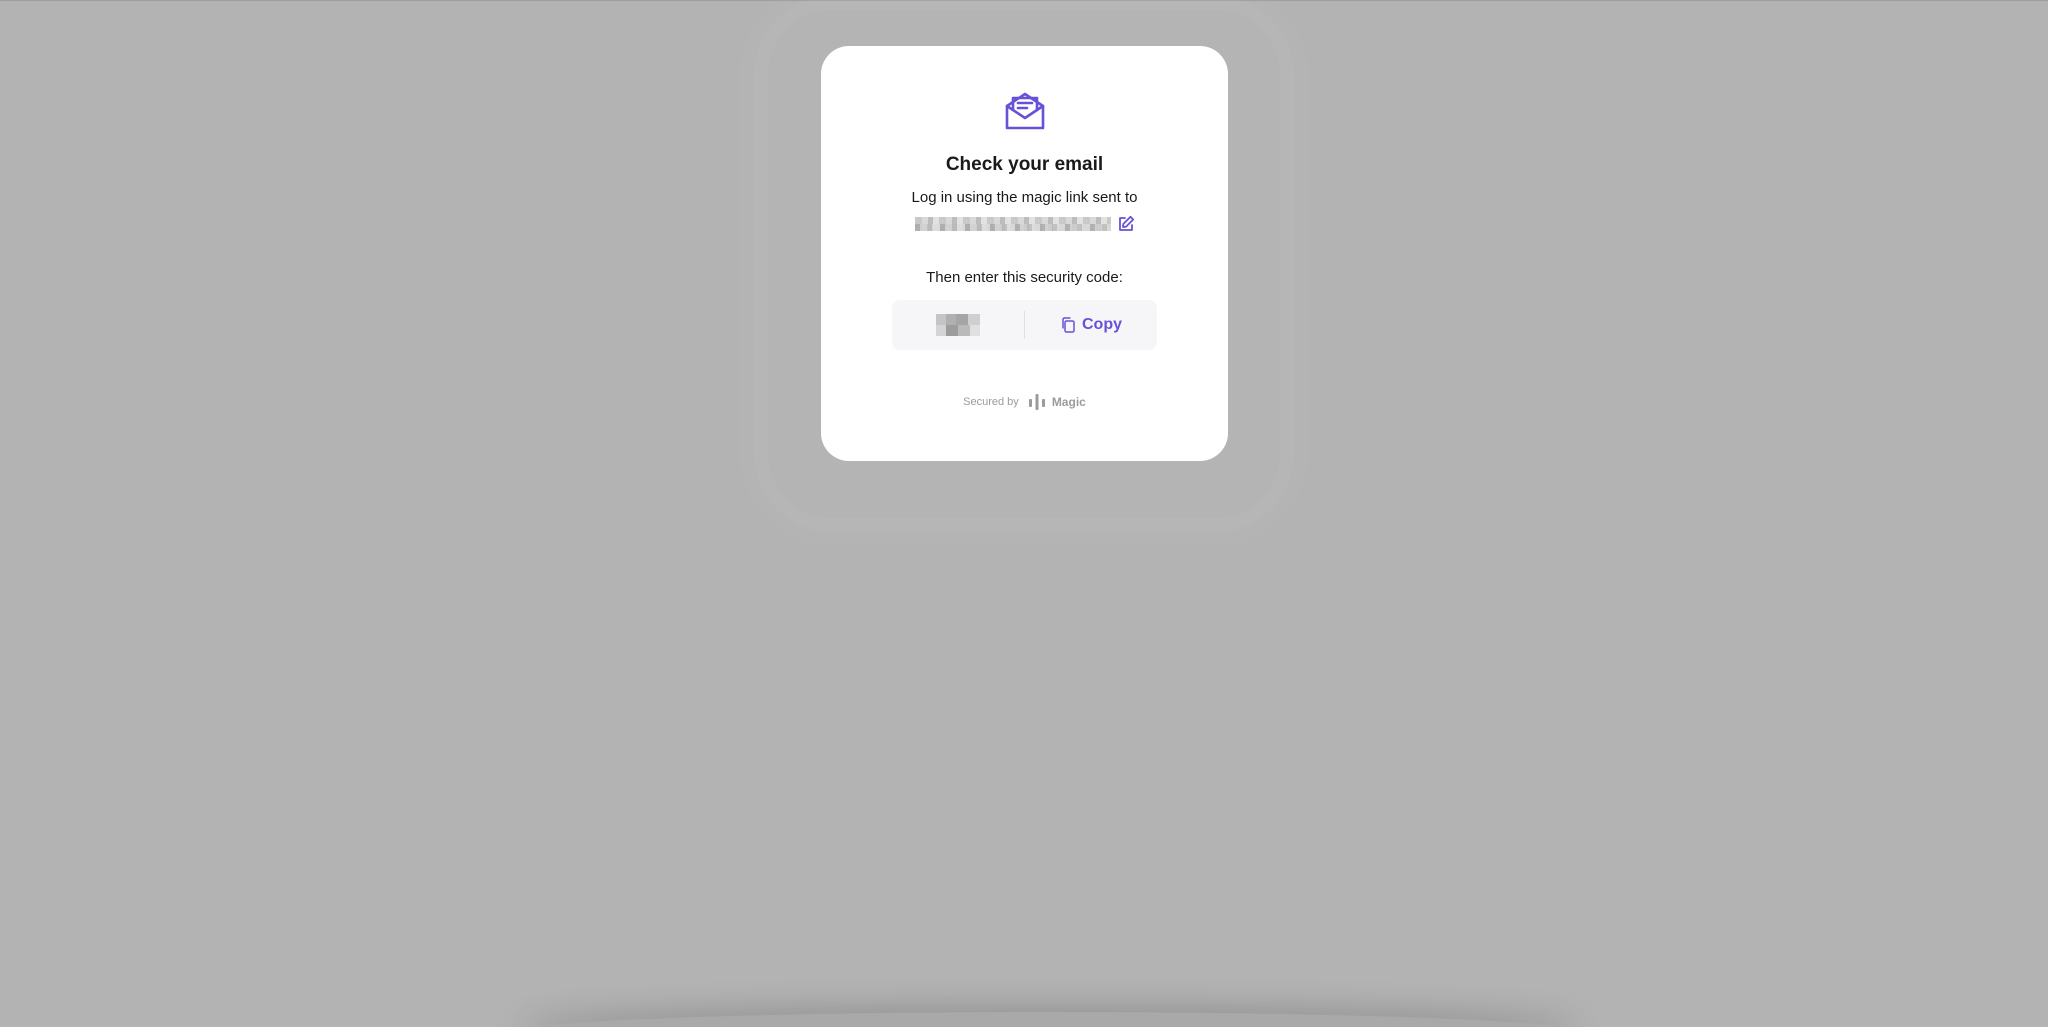 This screenshot has width=2048, height=1027. Describe the element at coordinates (1024, 402) in the screenshot. I see `footer: Secured by Magic` at that location.